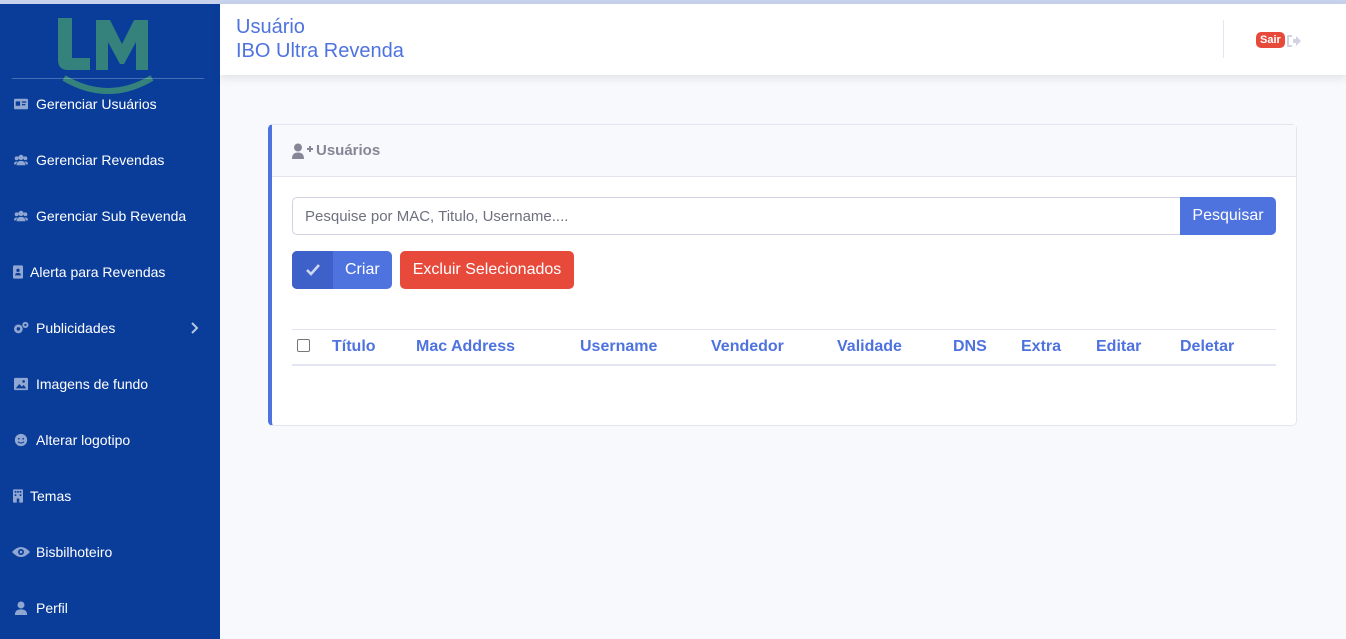  Describe the element at coordinates (18, 496) in the screenshot. I see `building-icon` at that location.